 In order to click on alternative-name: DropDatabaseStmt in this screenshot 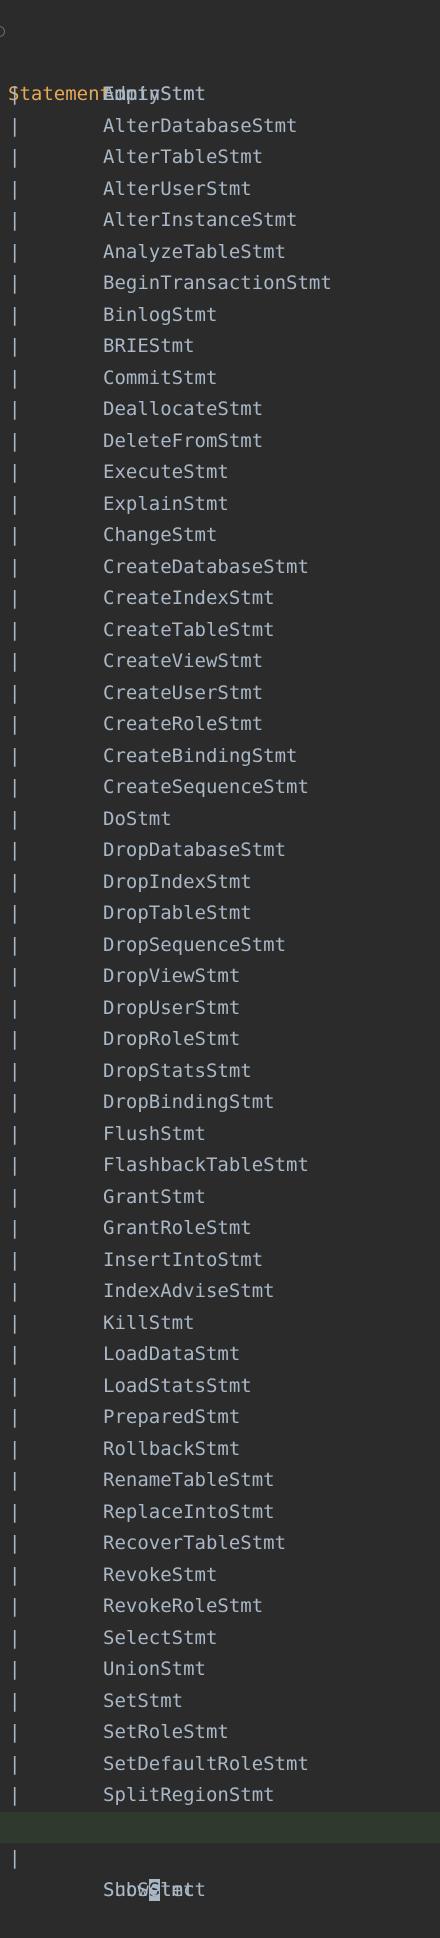, I will do `click(195, 850)`.